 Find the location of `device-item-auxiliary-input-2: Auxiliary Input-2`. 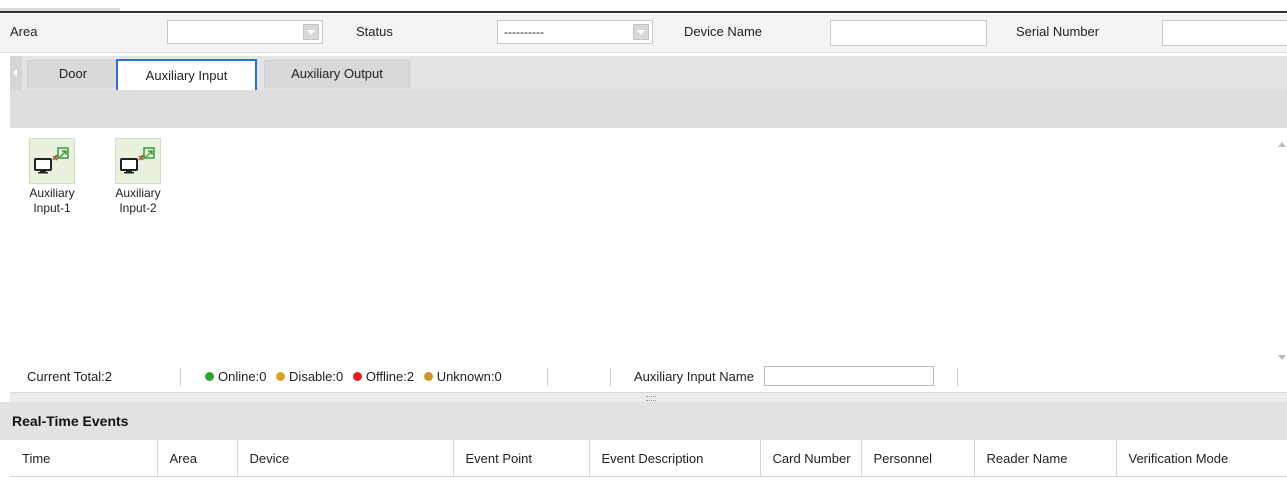

device-item-auxiliary-input-2: Auxiliary Input-2 is located at coordinates (138, 177).